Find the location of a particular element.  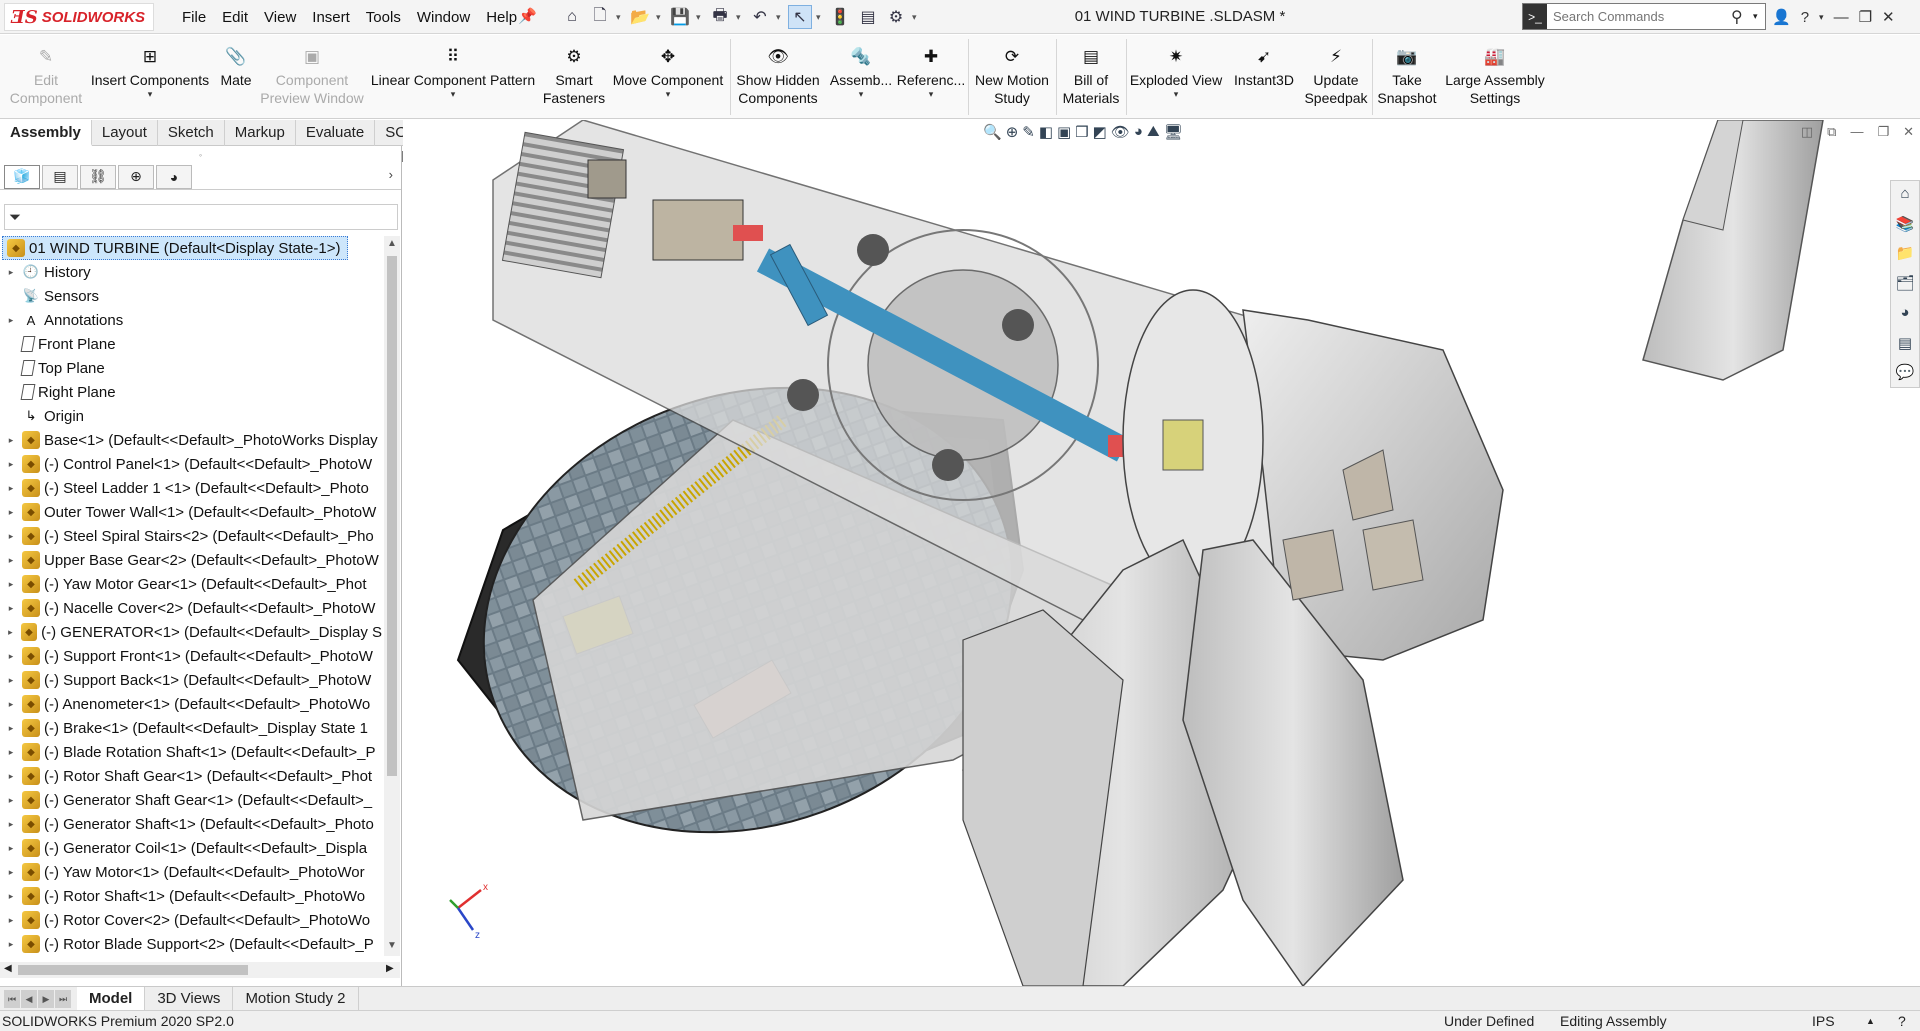

command-prompt-icon: >_ is located at coordinates (1535, 16).